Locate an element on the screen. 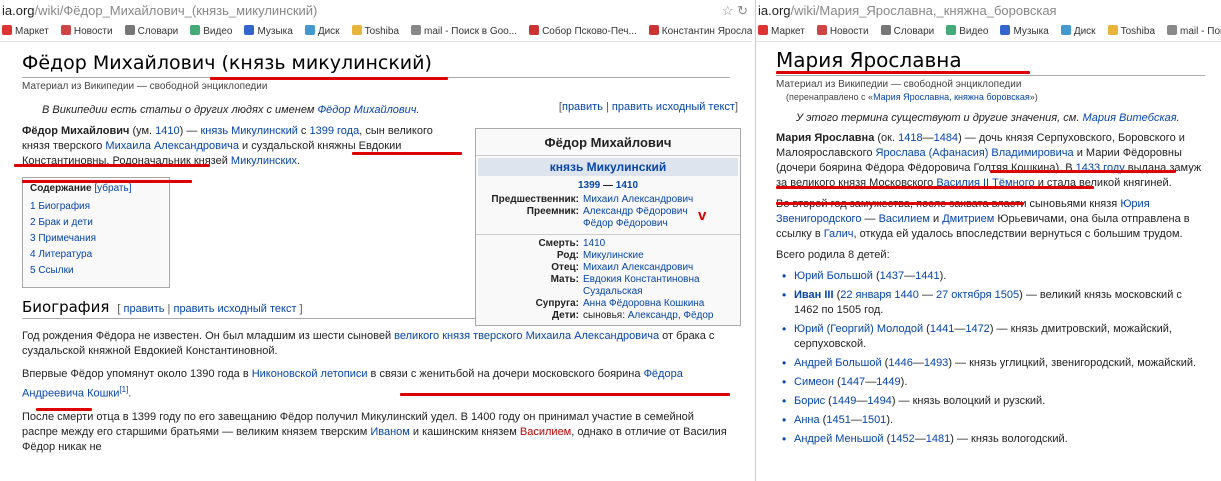  year-link: 22 января 1440 is located at coordinates (879, 295).